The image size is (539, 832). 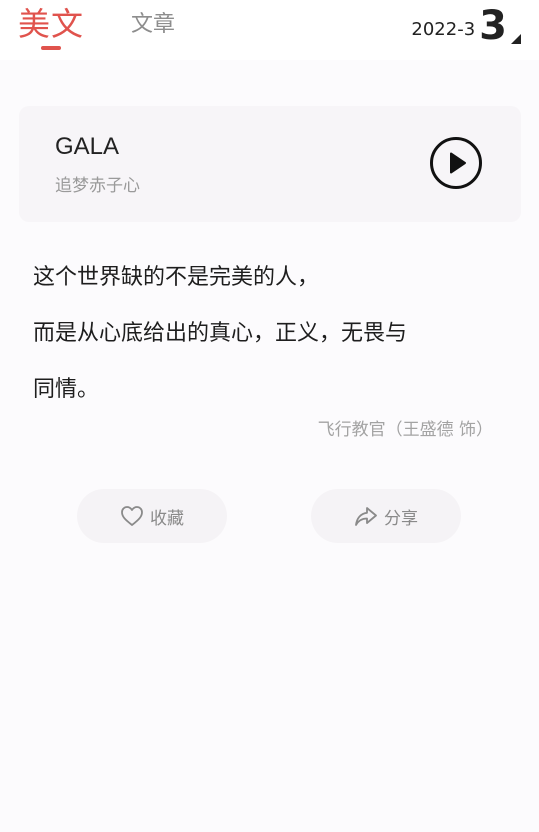 I want to click on play-button, so click(x=456, y=163).